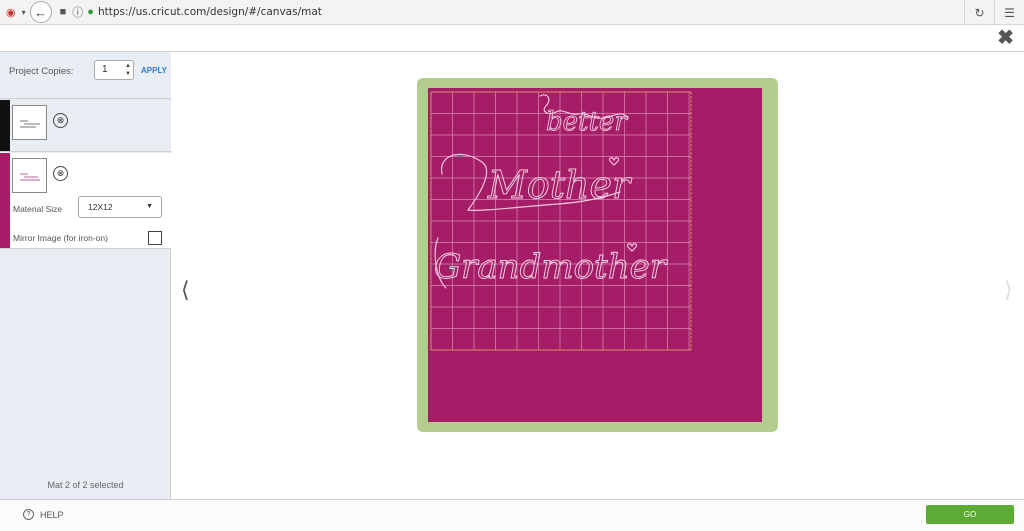 The image size is (1024, 531). Describe the element at coordinates (185, 290) in the screenshot. I see `previous-mat-icon: ⟨` at that location.